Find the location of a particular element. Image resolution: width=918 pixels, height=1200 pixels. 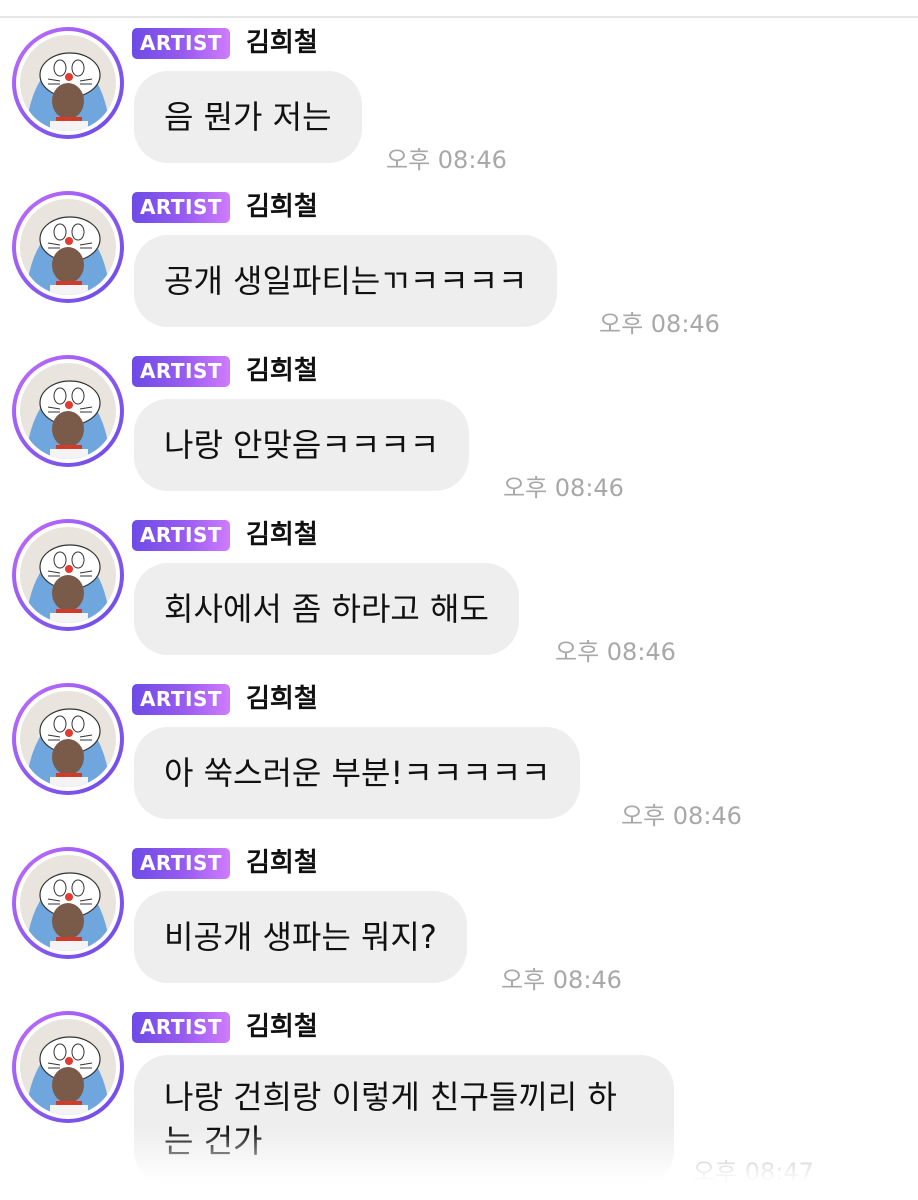

chat-message: ARTIST 김희철 나랑 안맞음ㅋㅋㅋㅋ 오후 08:46 is located at coordinates (459, 428).